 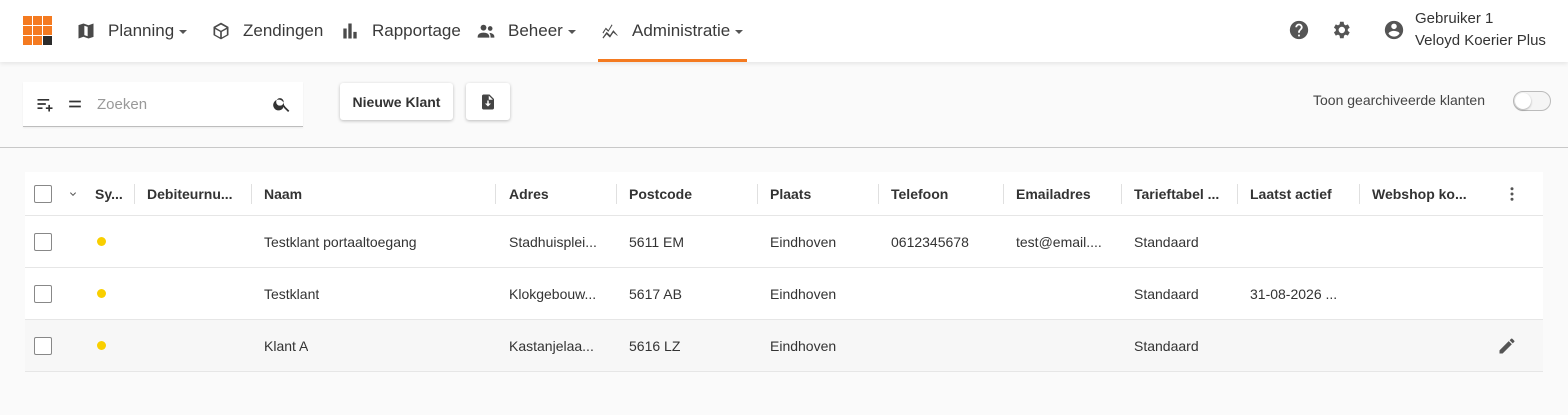 I want to click on divider, so click(x=784, y=147).